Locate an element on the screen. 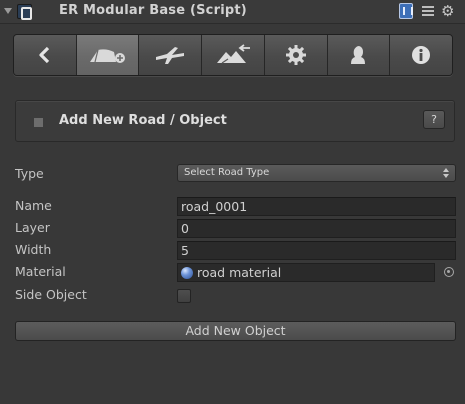 The height and width of the screenshot is (404, 465). gear-icon is located at coordinates (295, 55).